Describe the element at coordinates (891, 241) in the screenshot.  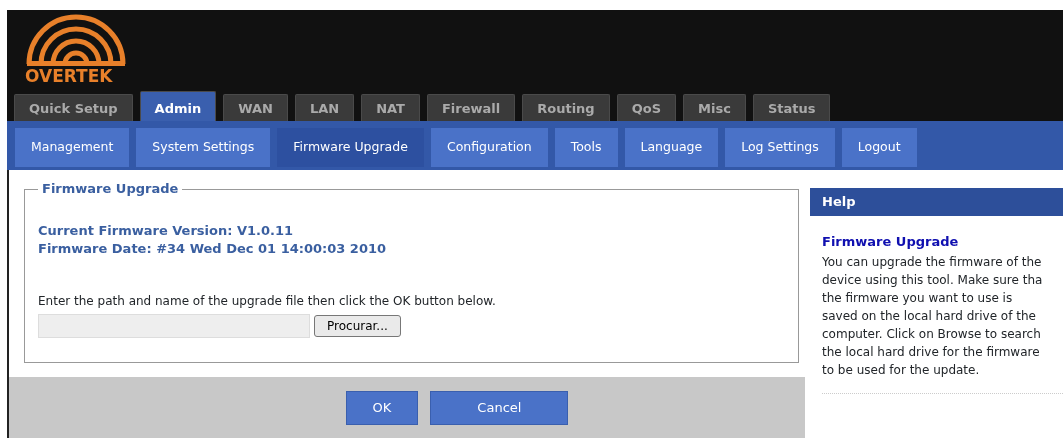
I see `help-title: Firmware Upgrade` at that location.